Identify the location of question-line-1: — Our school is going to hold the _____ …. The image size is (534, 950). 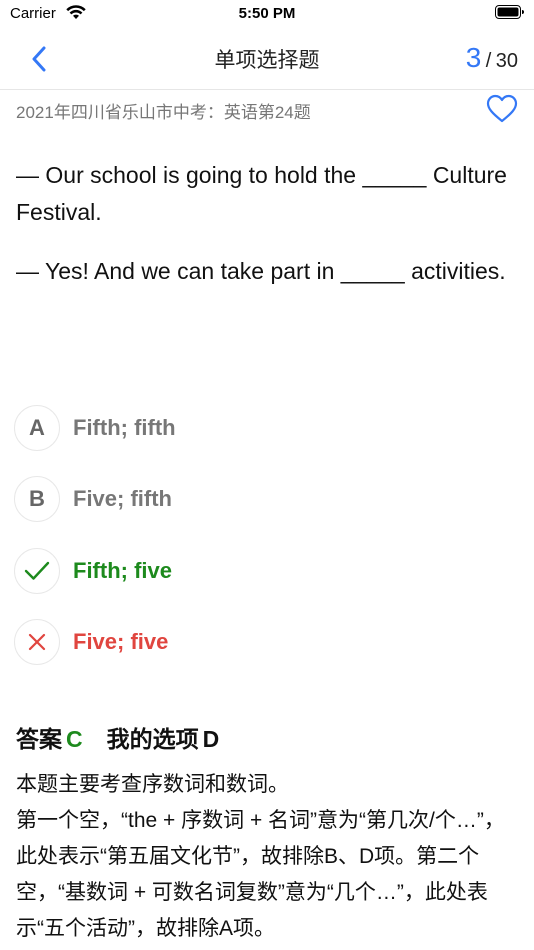
(261, 193).